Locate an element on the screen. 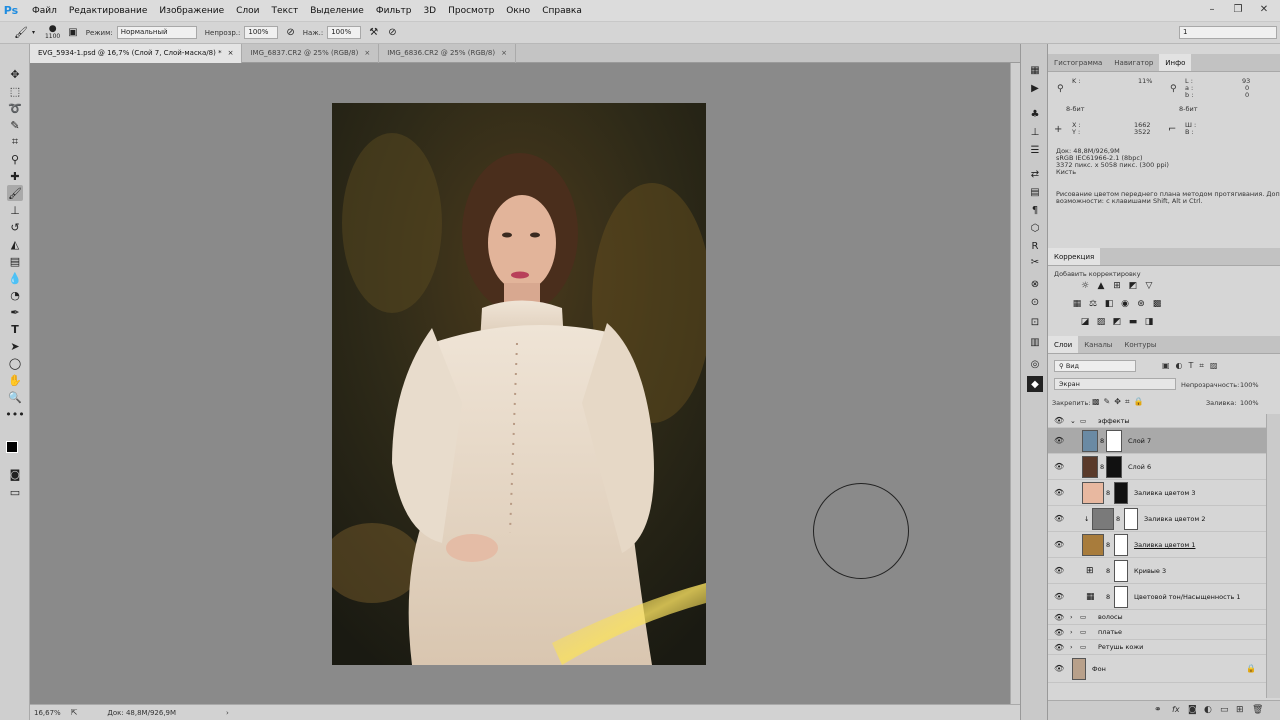  layer-filter-select: ⚲ Вид is located at coordinates (1095, 366).